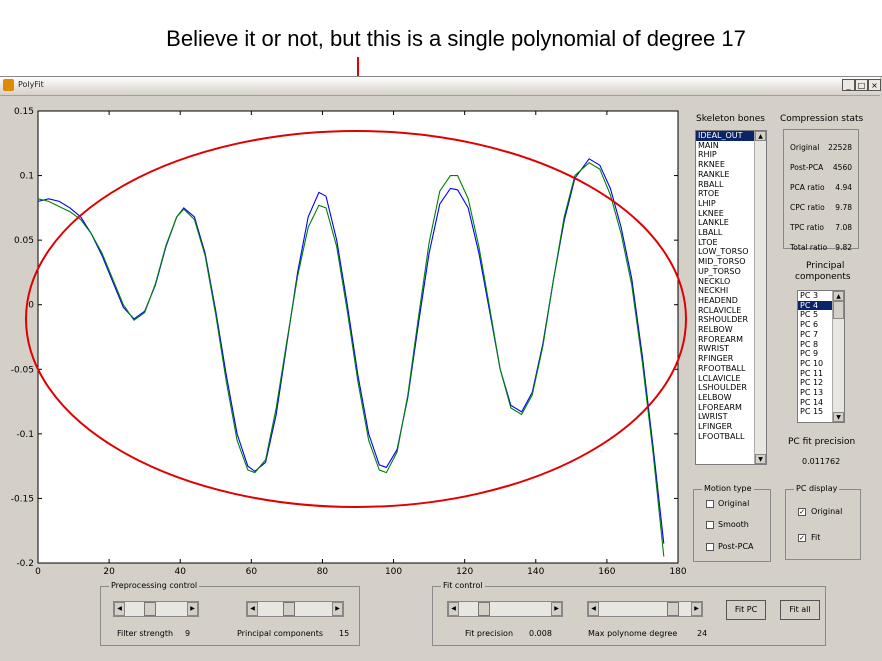  I want to click on max-degree-label: Max polynome degree, so click(633, 633).